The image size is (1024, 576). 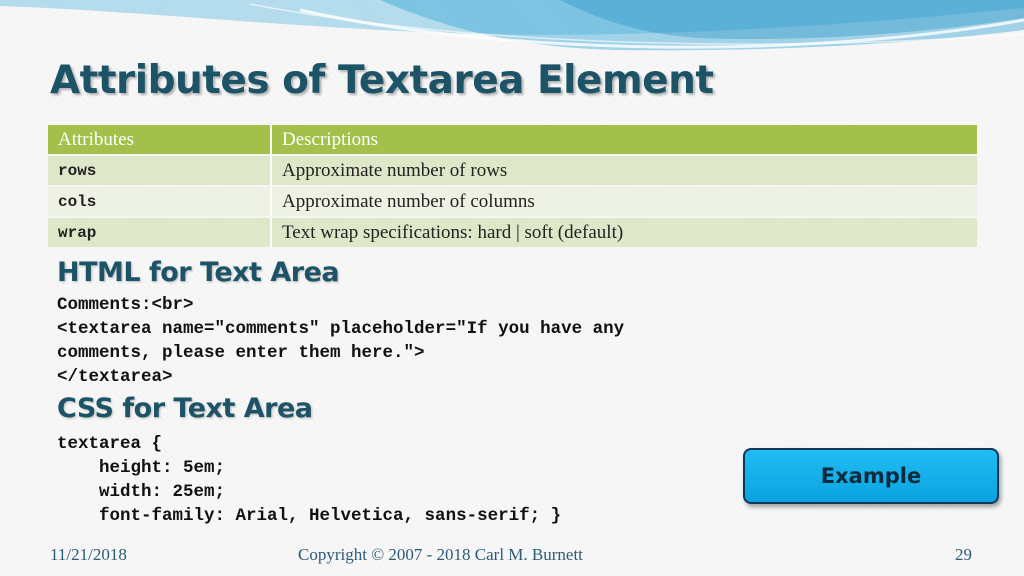 What do you see at coordinates (382, 80) in the screenshot?
I see `slide-title: Attributes of Textarea Element` at bounding box center [382, 80].